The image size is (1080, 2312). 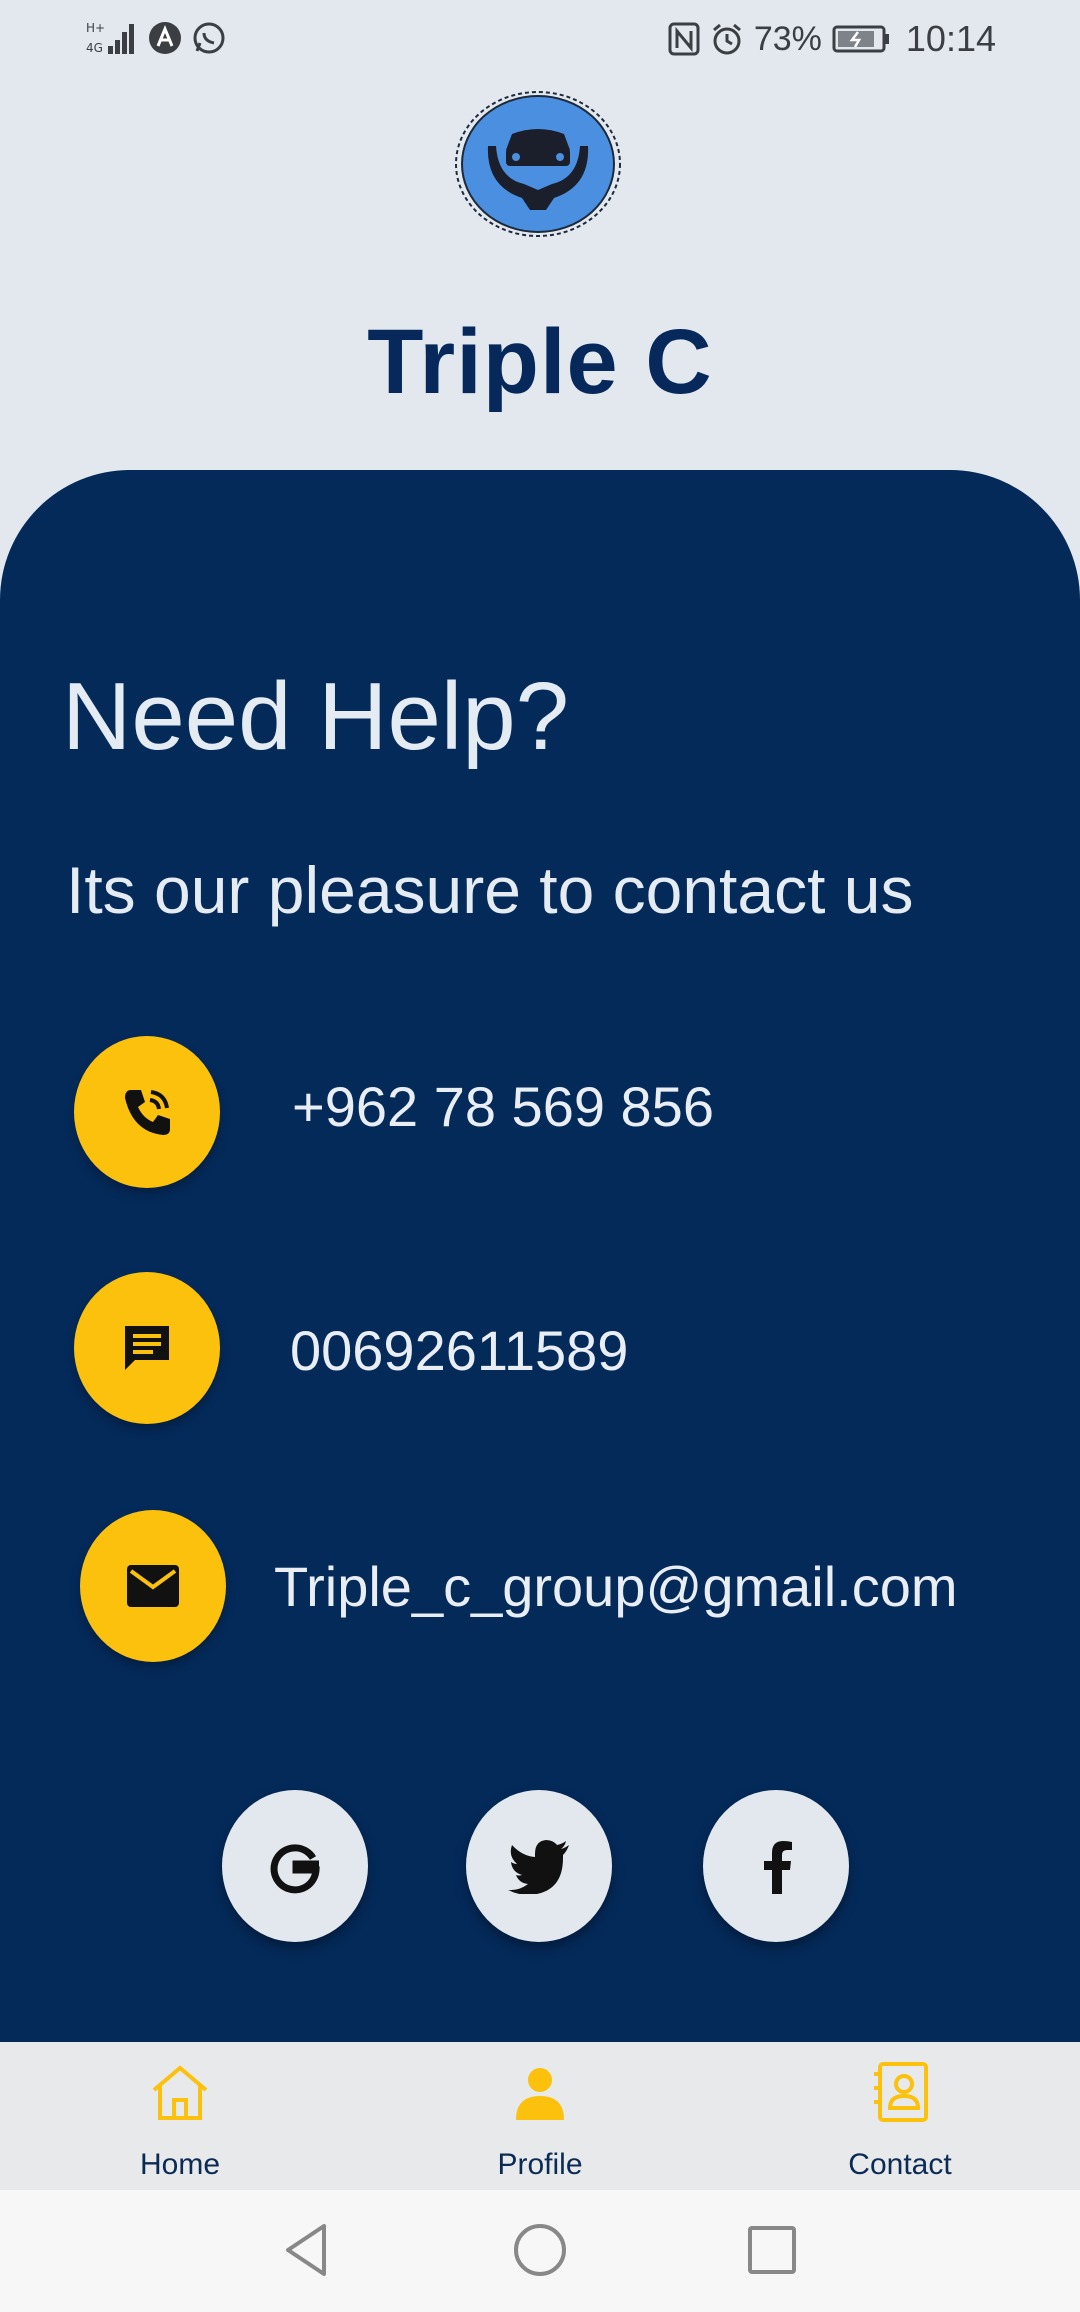 I want to click on help-subtitle: Its our pleasure to contact us, so click(x=490, y=890).